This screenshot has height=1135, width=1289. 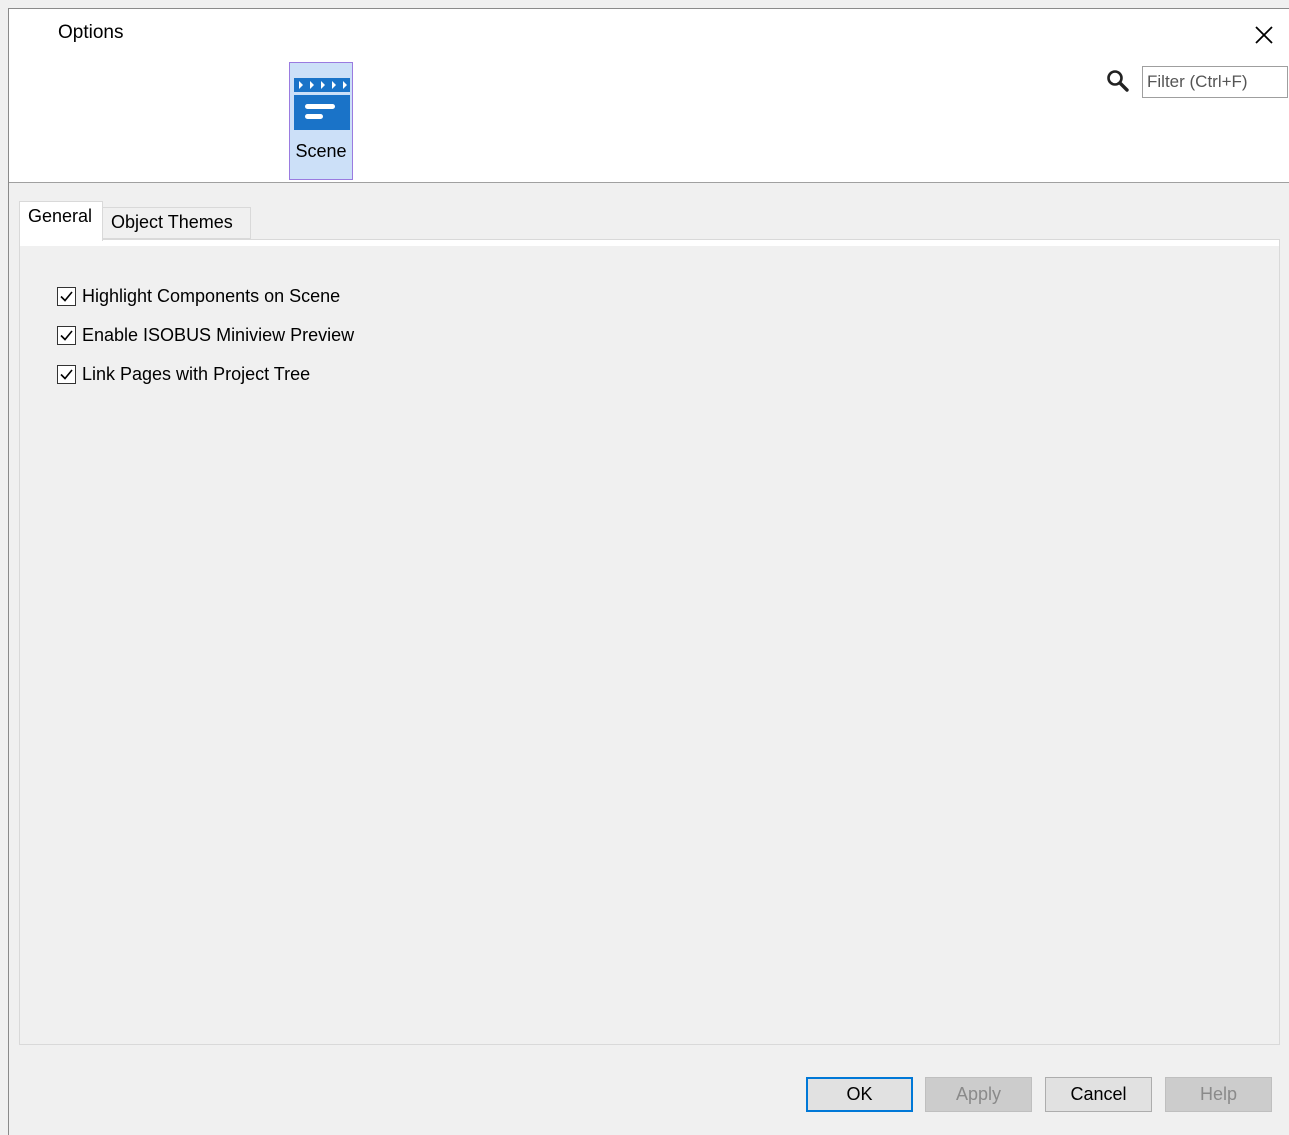 I want to click on scene-icon, so click(x=322, y=104).